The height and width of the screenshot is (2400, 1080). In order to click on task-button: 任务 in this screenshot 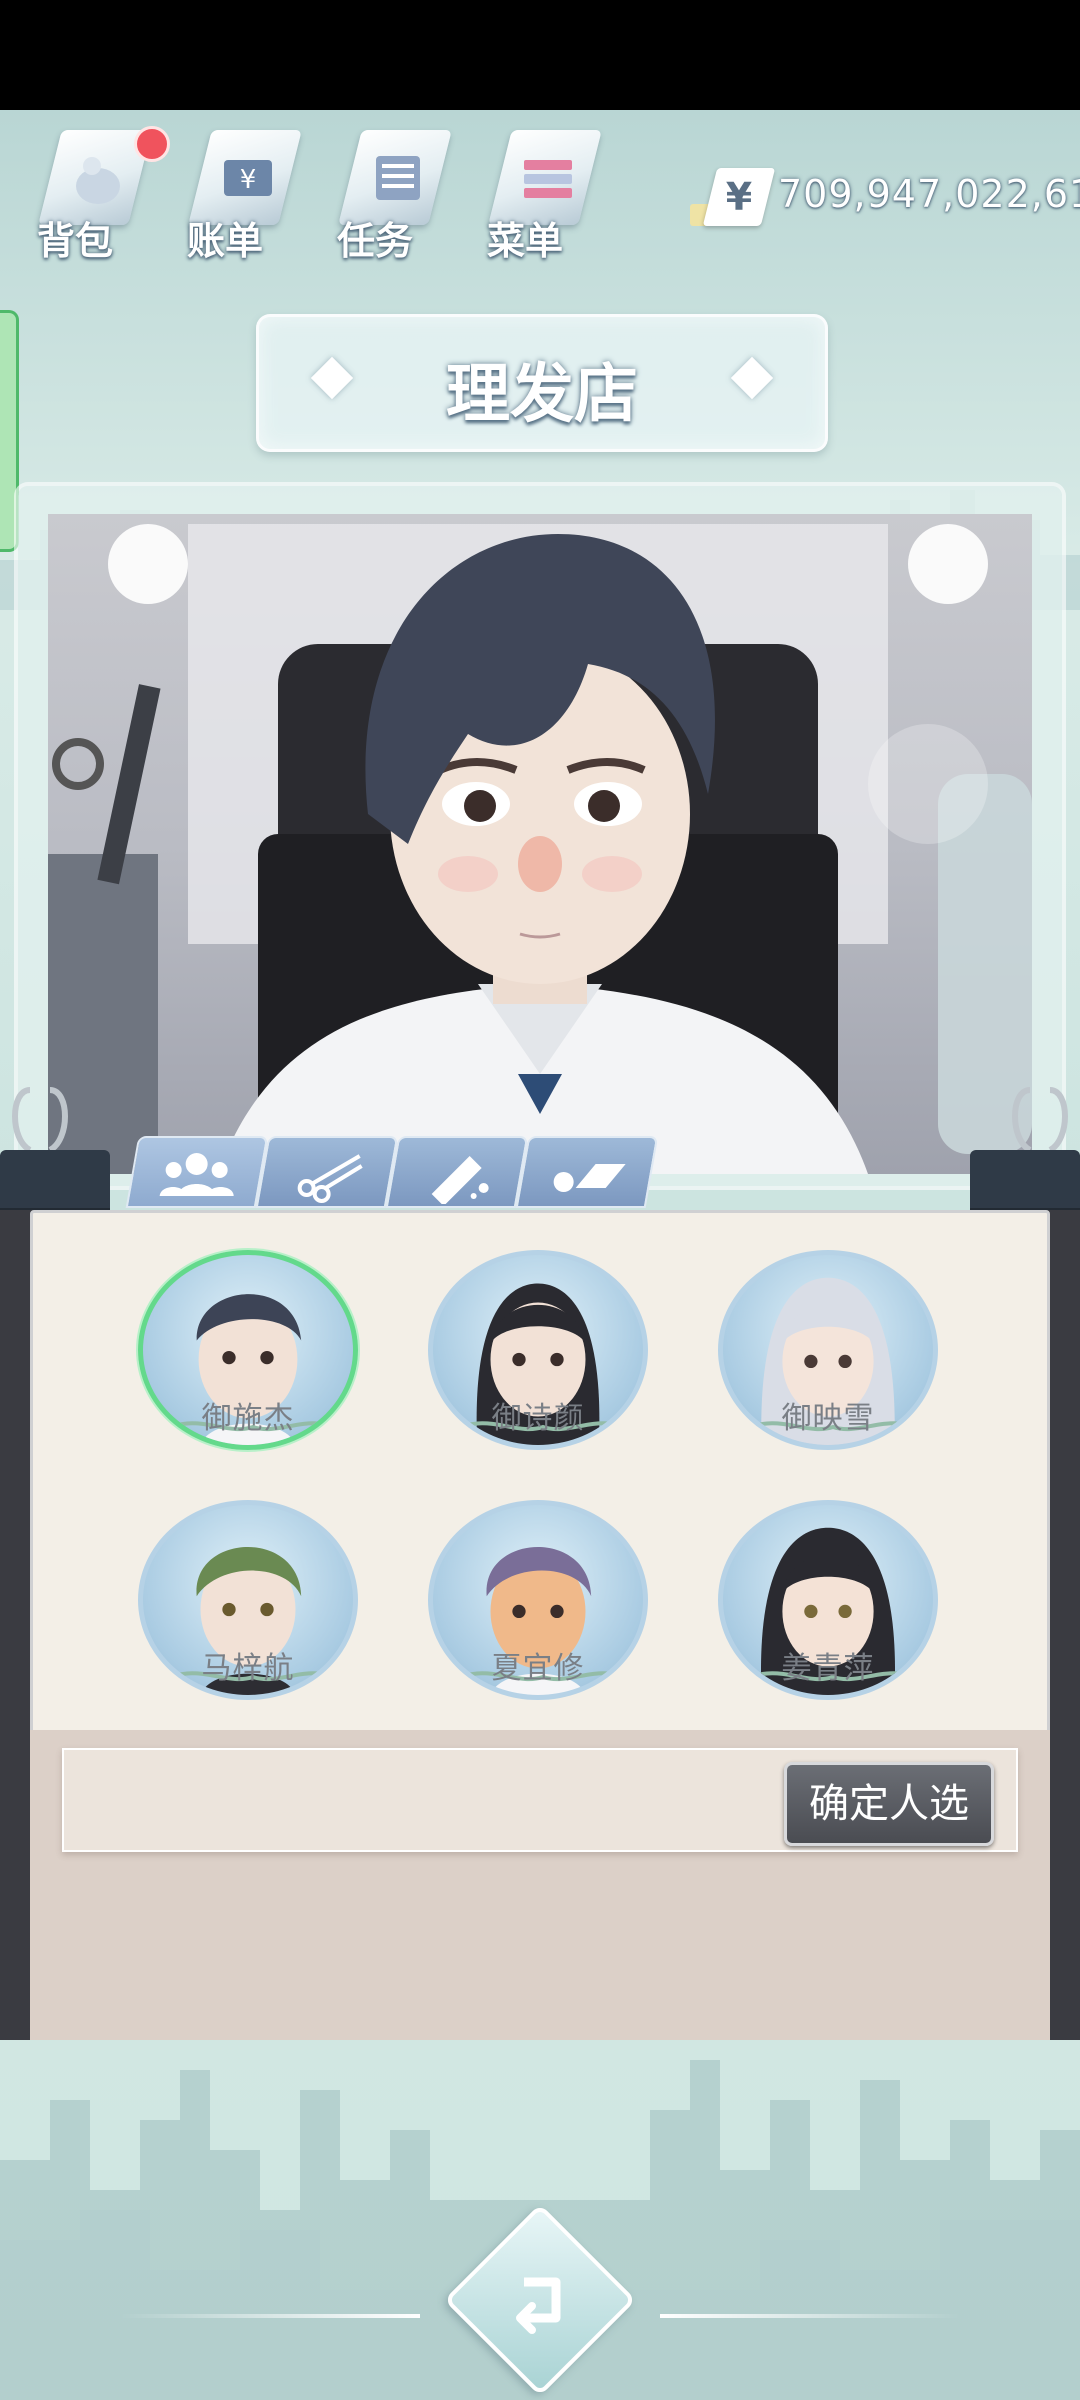, I will do `click(386, 195)`.